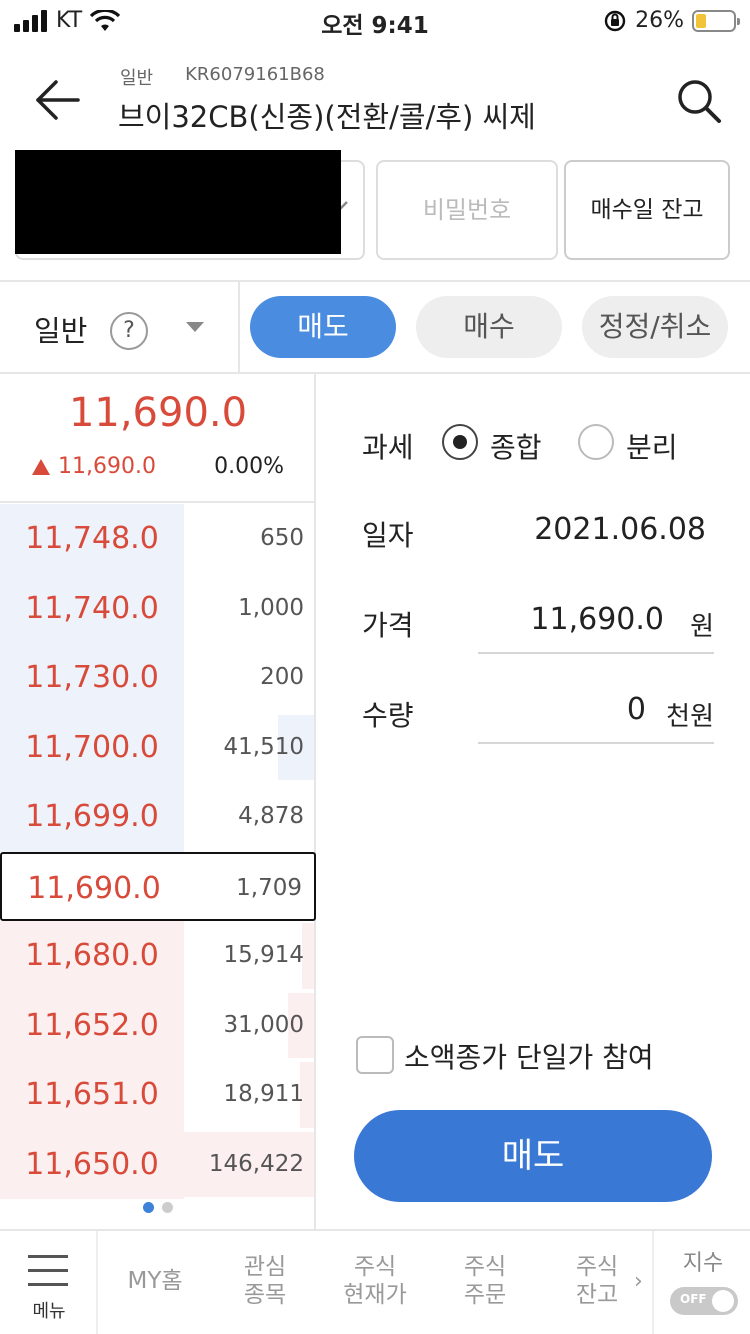 The width and height of the screenshot is (750, 1334). Describe the element at coordinates (282, 677) in the screenshot. I see `row-qty: 200` at that location.